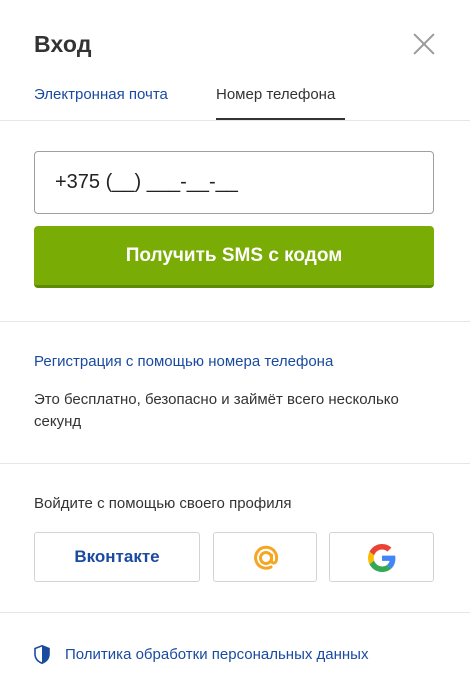 Image resolution: width=470 pixels, height=695 pixels. I want to click on shield-icon, so click(42, 654).